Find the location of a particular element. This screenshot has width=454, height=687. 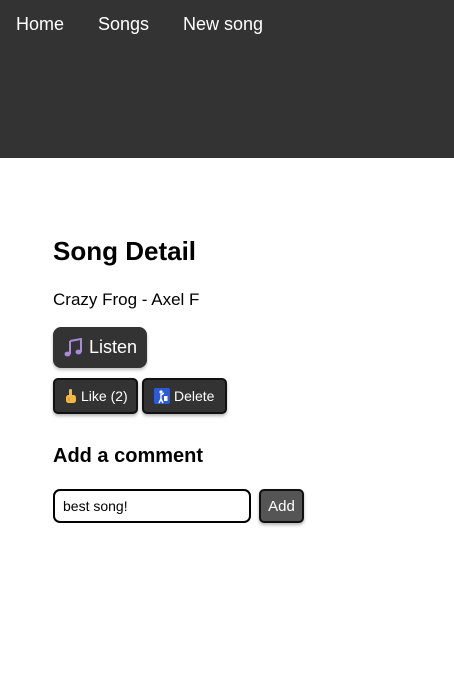

listen-button: Listen is located at coordinates (100, 347).